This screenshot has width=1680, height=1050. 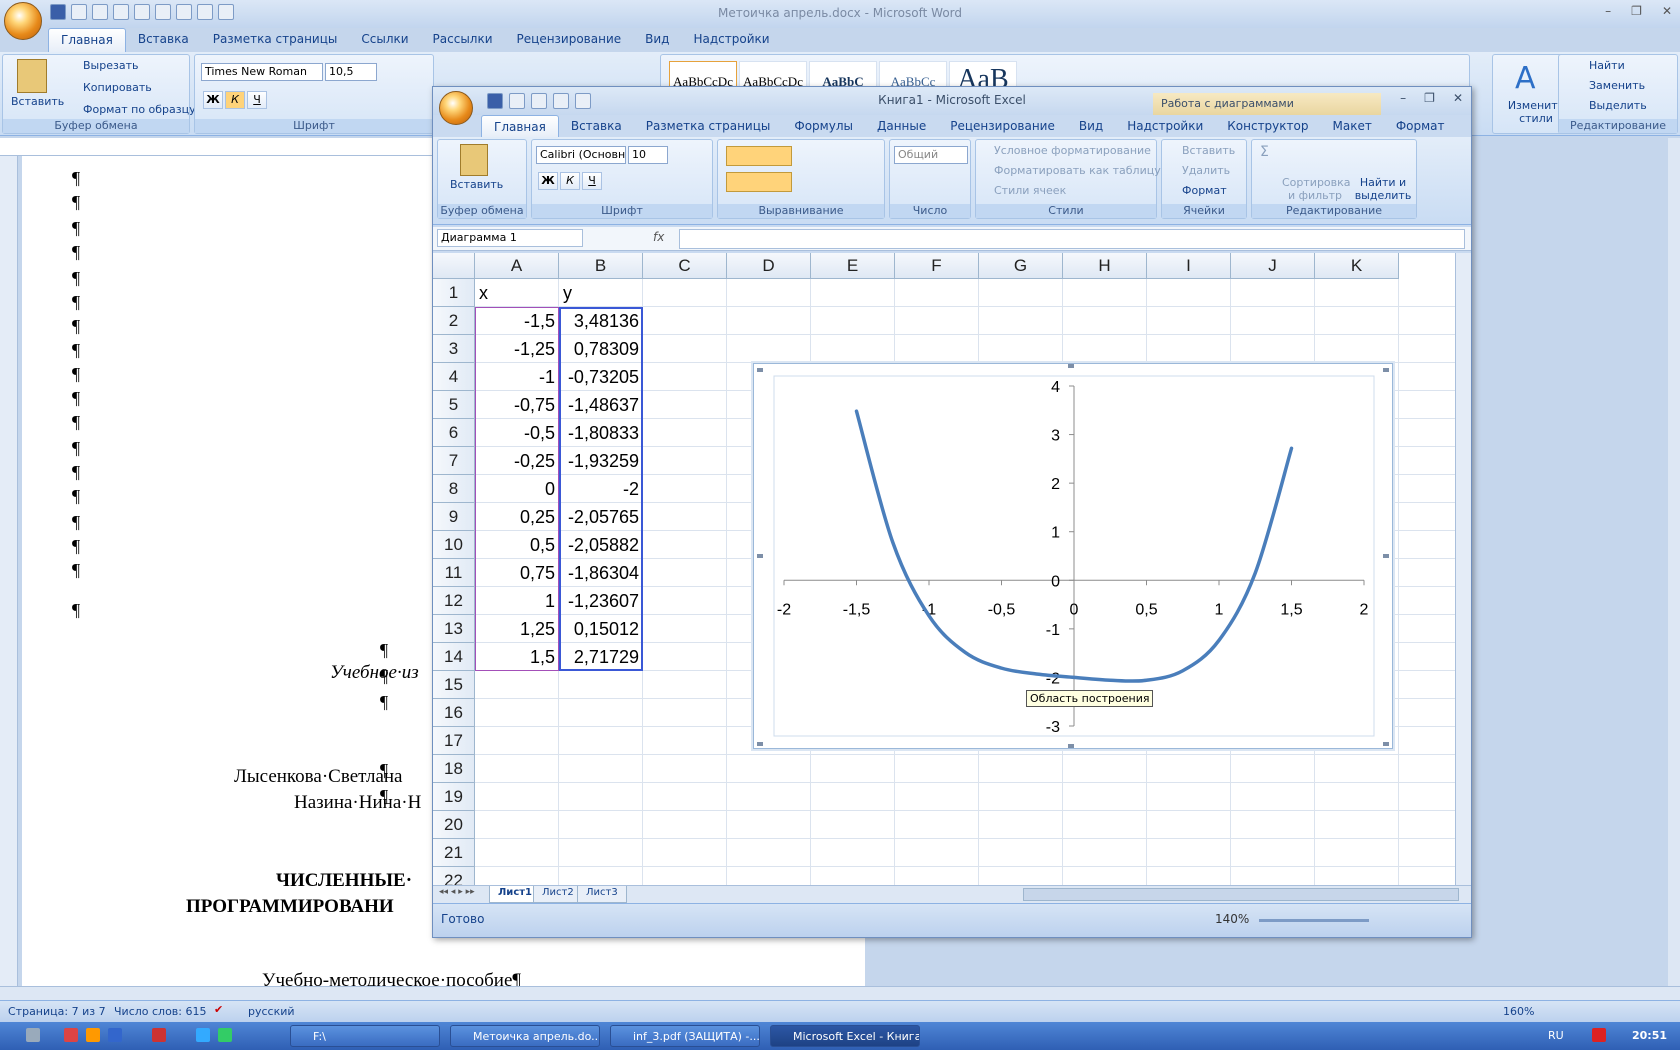 What do you see at coordinates (454, 685) in the screenshot?
I see `row-header: 15` at bounding box center [454, 685].